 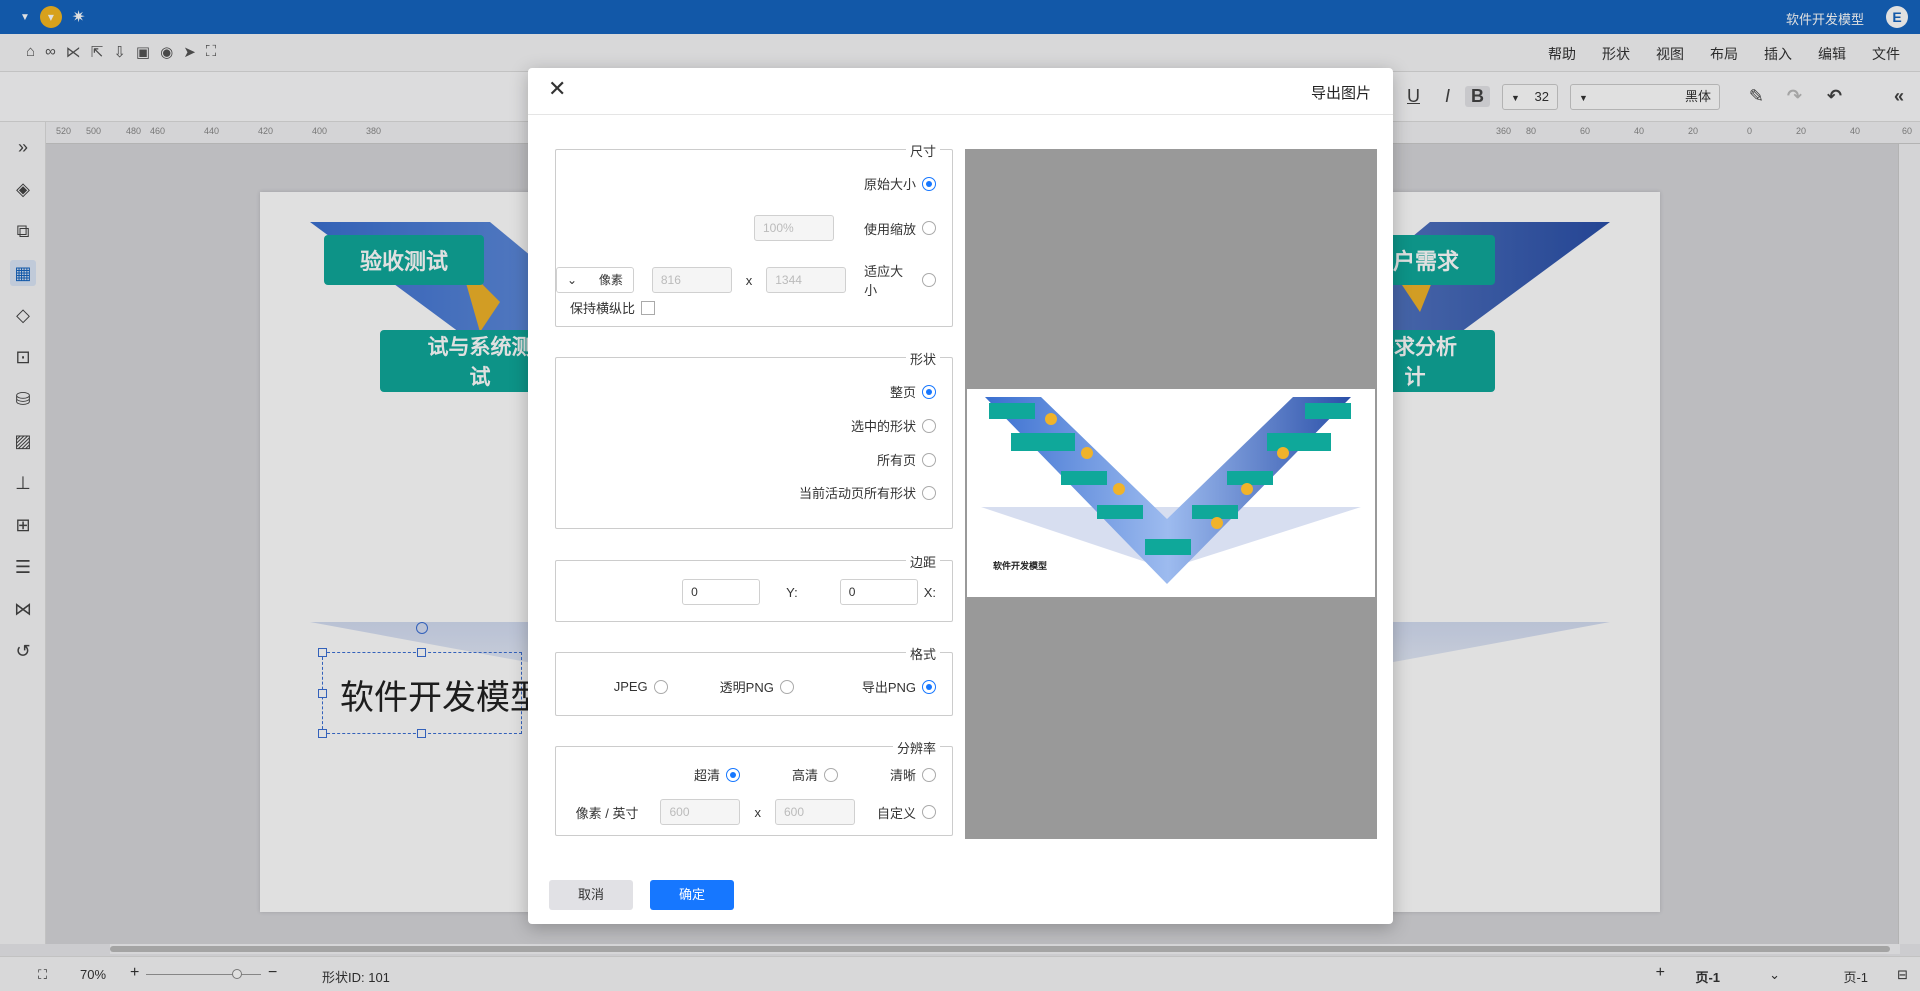 I want to click on zoom-input: 100%, so click(x=793, y=228).